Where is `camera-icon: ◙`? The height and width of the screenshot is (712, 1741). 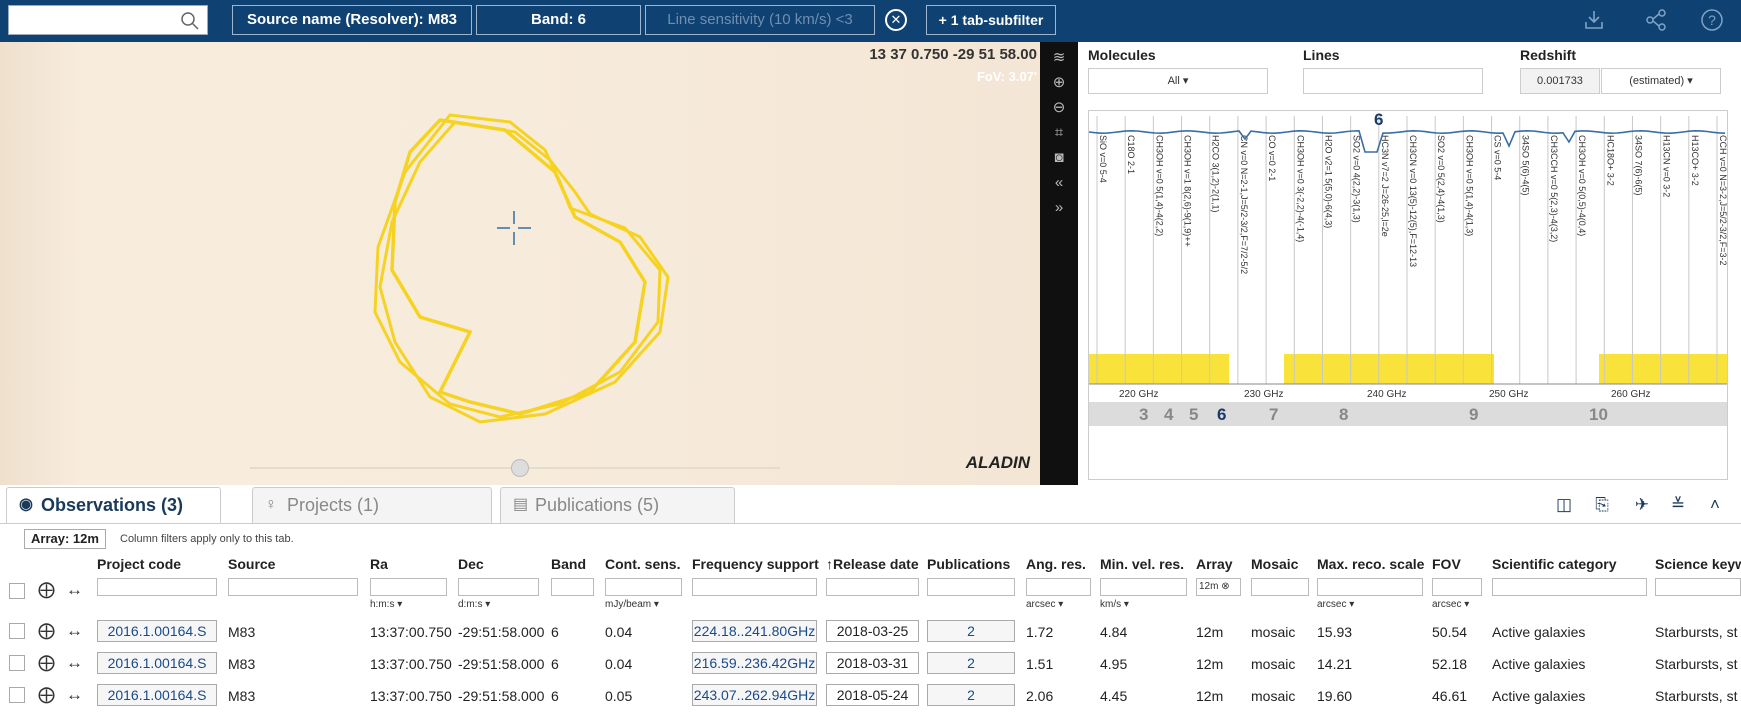 camera-icon: ◙ is located at coordinates (1059, 158).